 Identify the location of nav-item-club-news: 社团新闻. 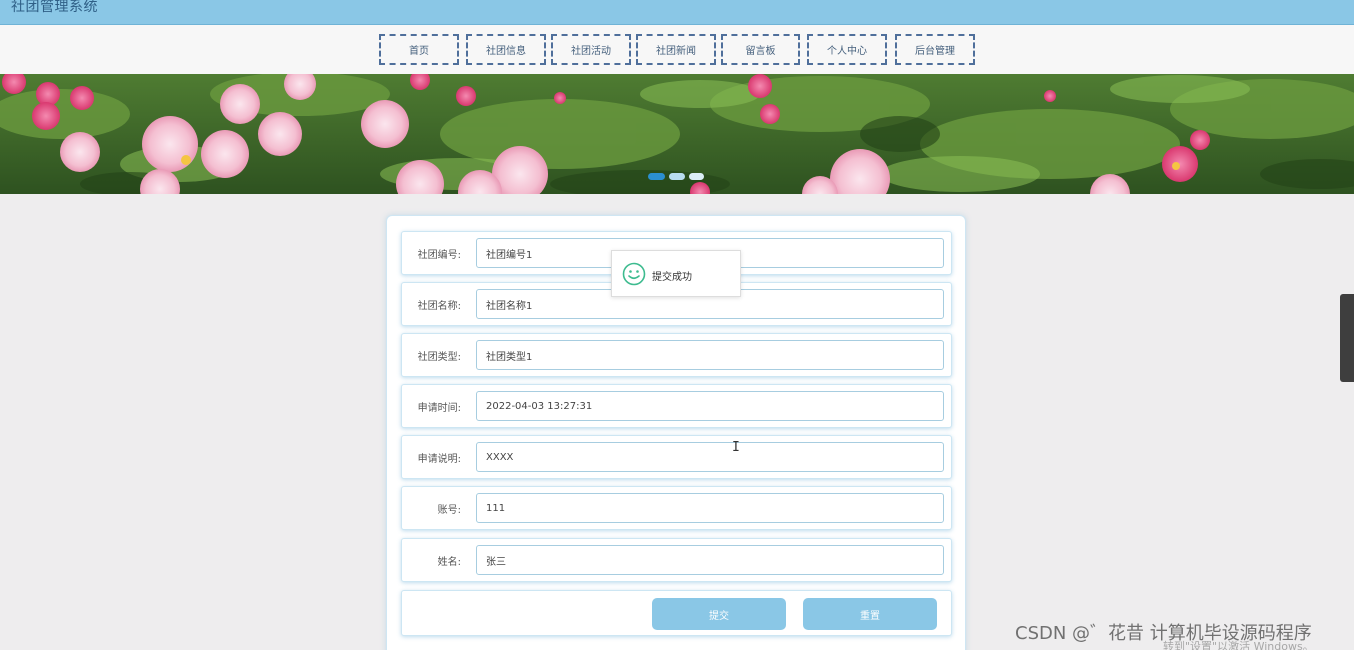
(676, 49).